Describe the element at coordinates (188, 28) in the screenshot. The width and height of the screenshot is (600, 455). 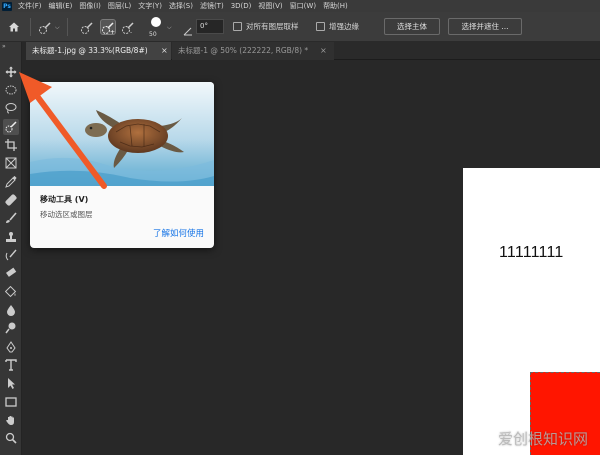
I see `angle-icon` at that location.